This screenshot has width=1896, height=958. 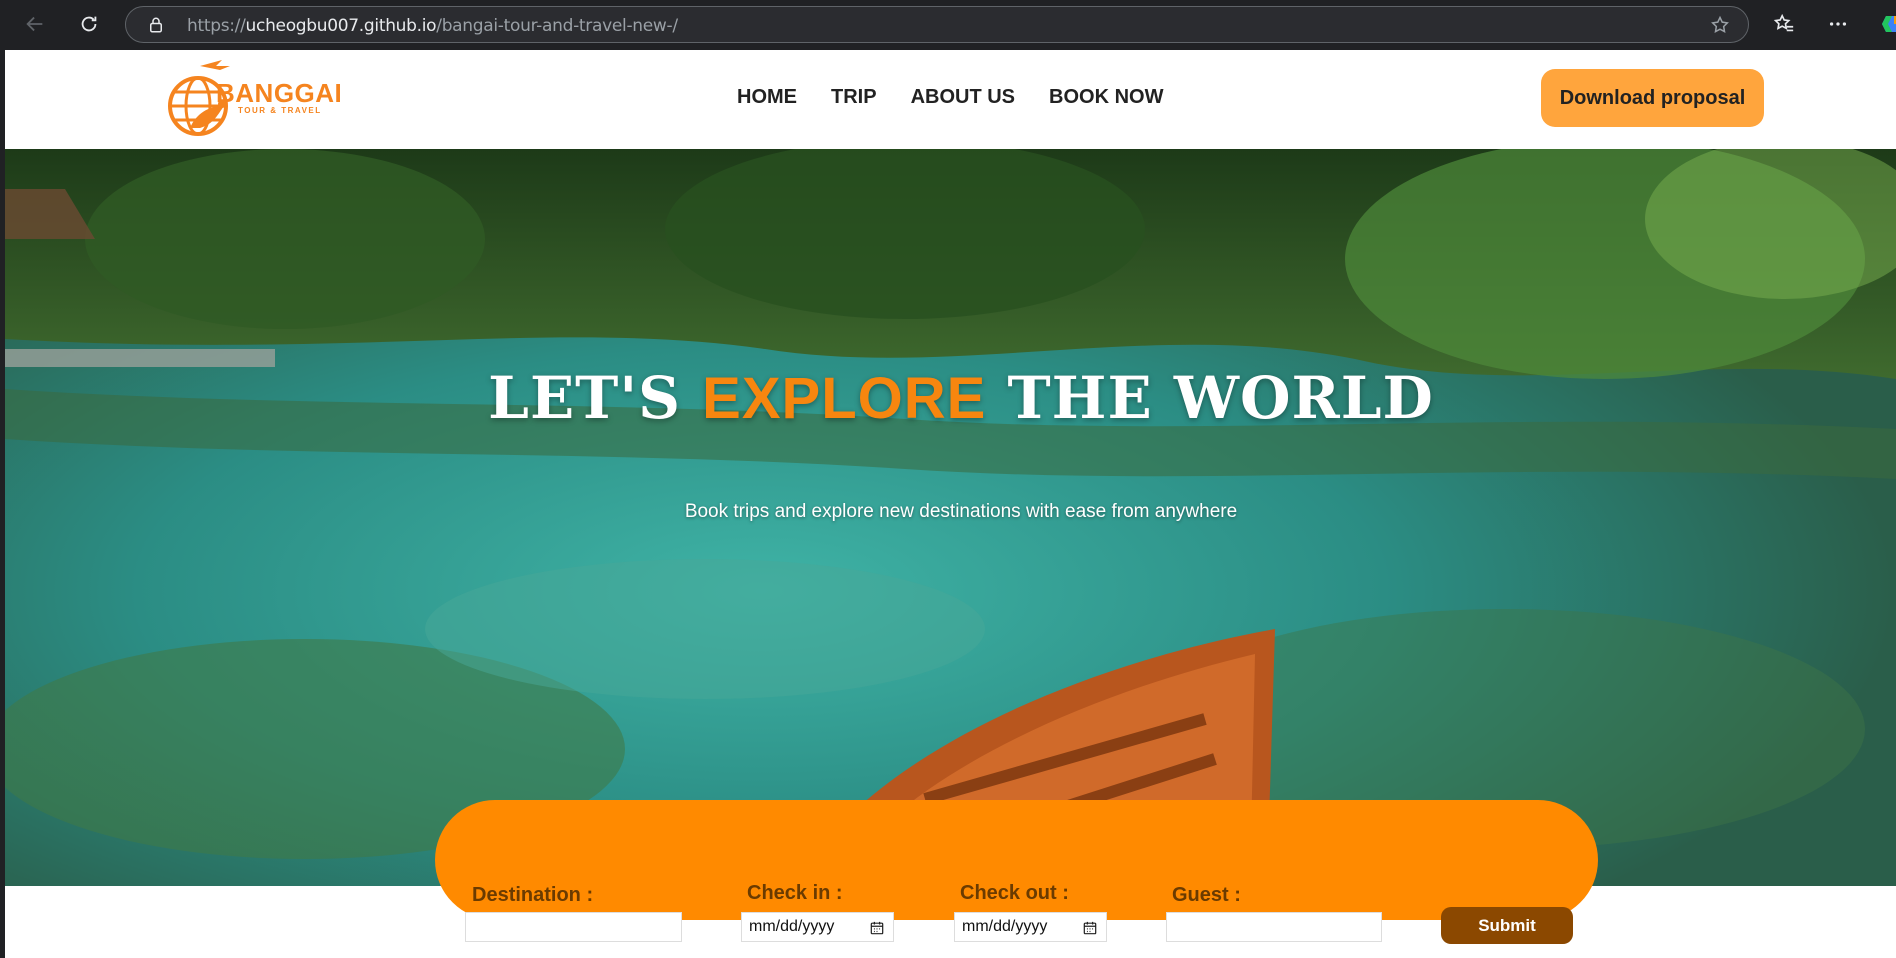 What do you see at coordinates (1106, 97) in the screenshot?
I see `nav-book-now: BOOK NOW` at bounding box center [1106, 97].